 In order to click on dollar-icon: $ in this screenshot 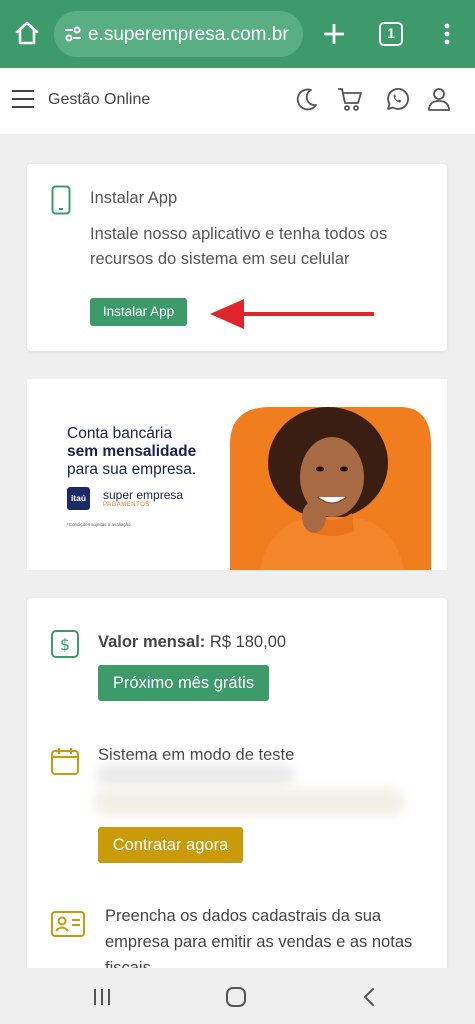, I will do `click(65, 644)`.